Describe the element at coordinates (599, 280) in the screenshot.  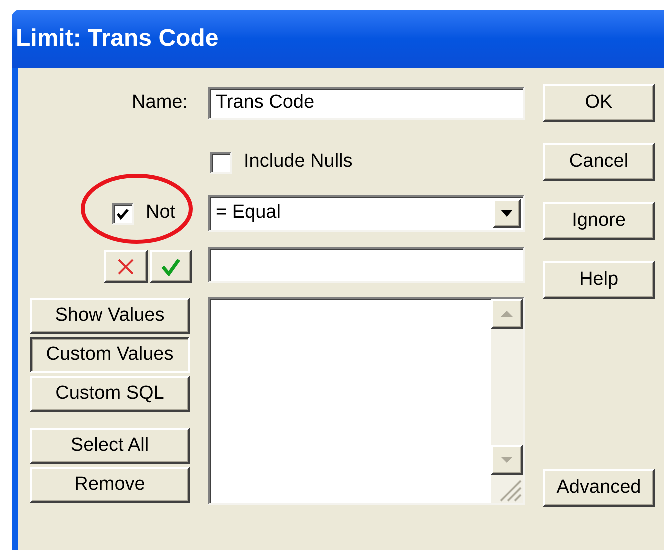
I see `button: Help` at that location.